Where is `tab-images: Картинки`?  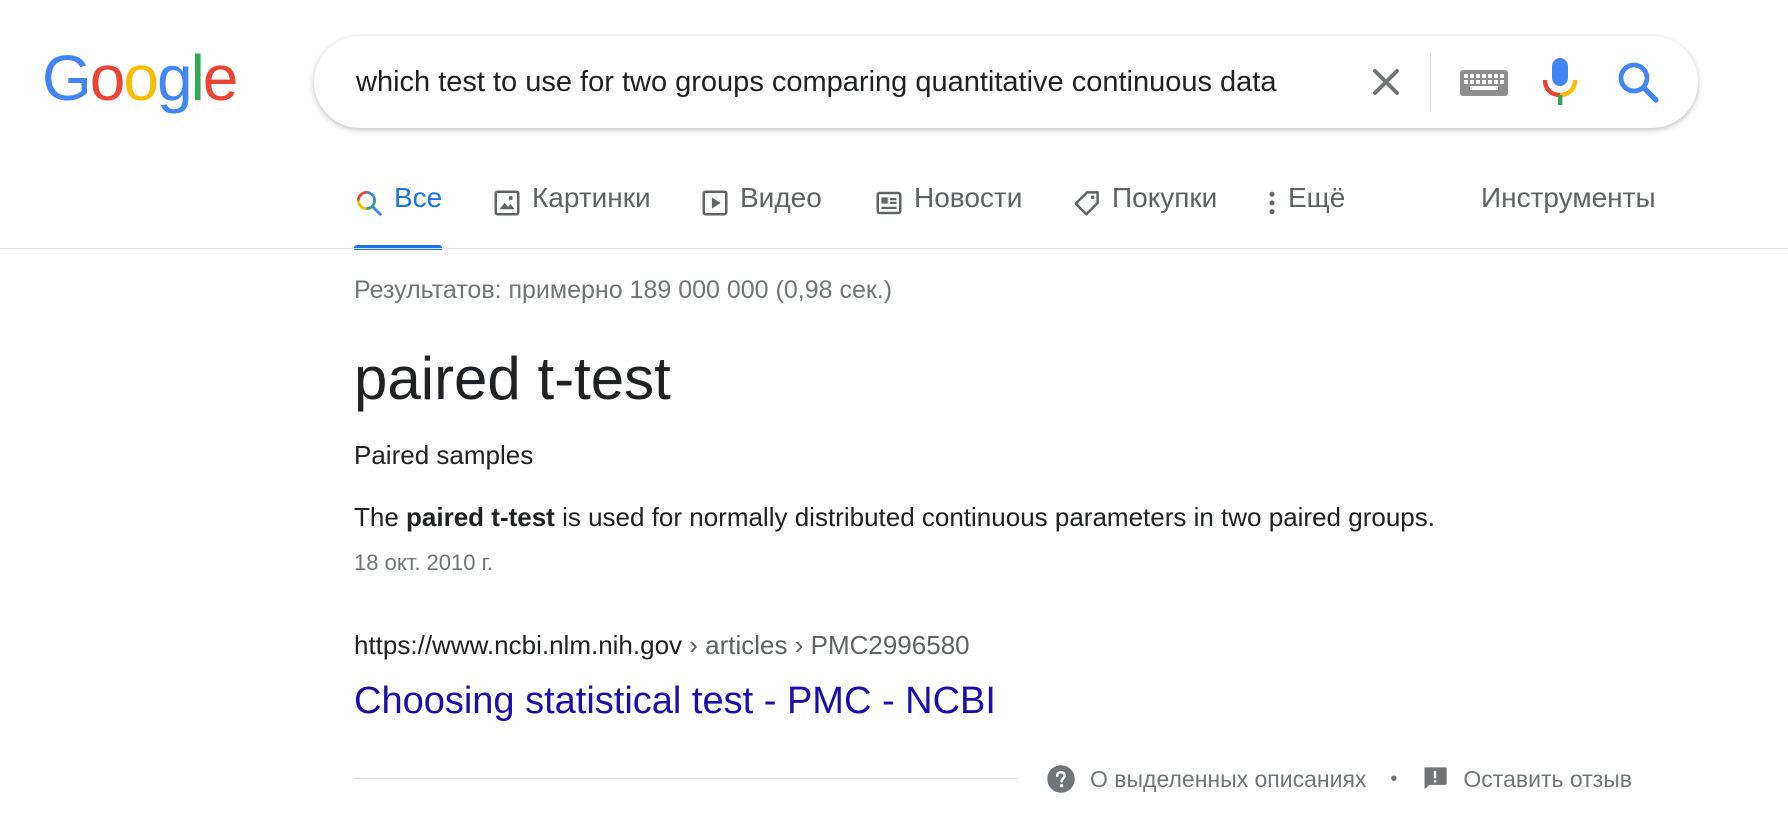 tab-images: Картинки is located at coordinates (571, 216).